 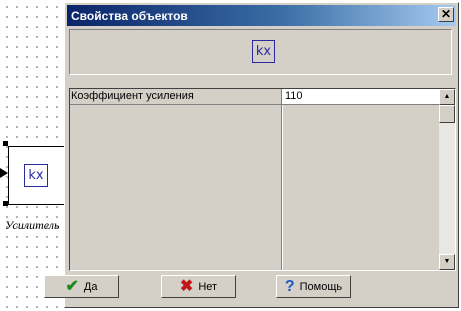 I want to click on scroll-down-button: ▼, so click(x=447, y=262).